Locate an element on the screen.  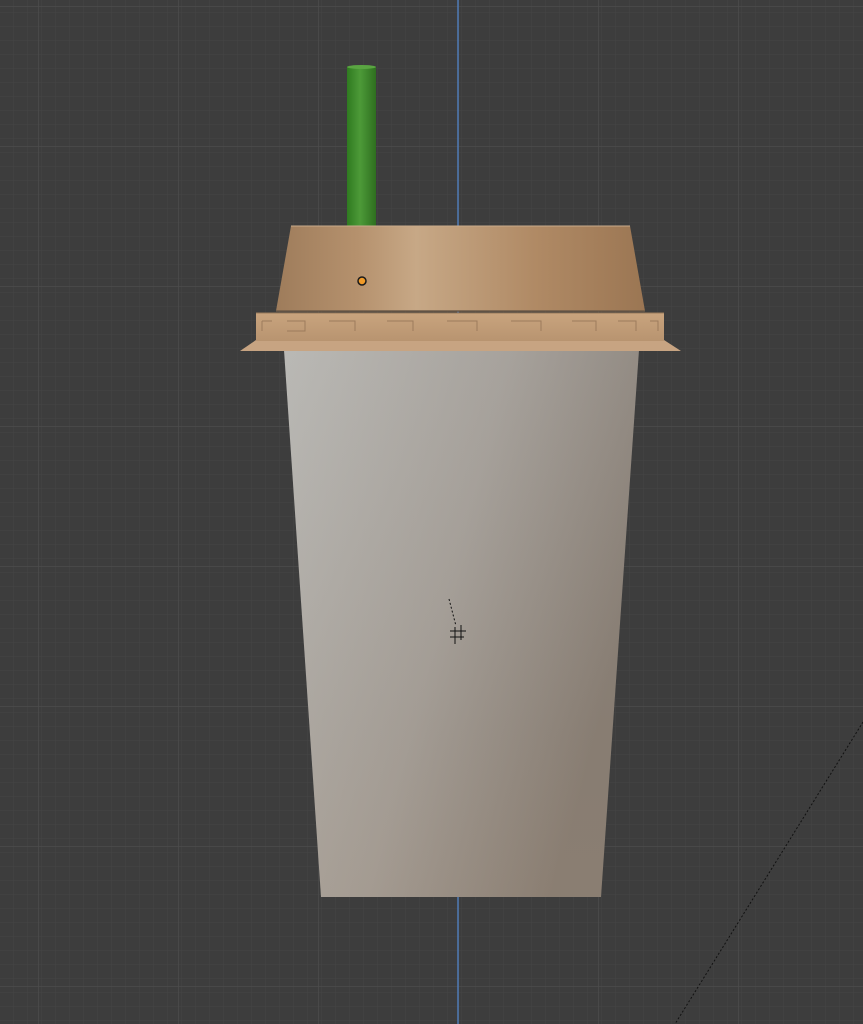
object-origin-icon is located at coordinates (362, 281).